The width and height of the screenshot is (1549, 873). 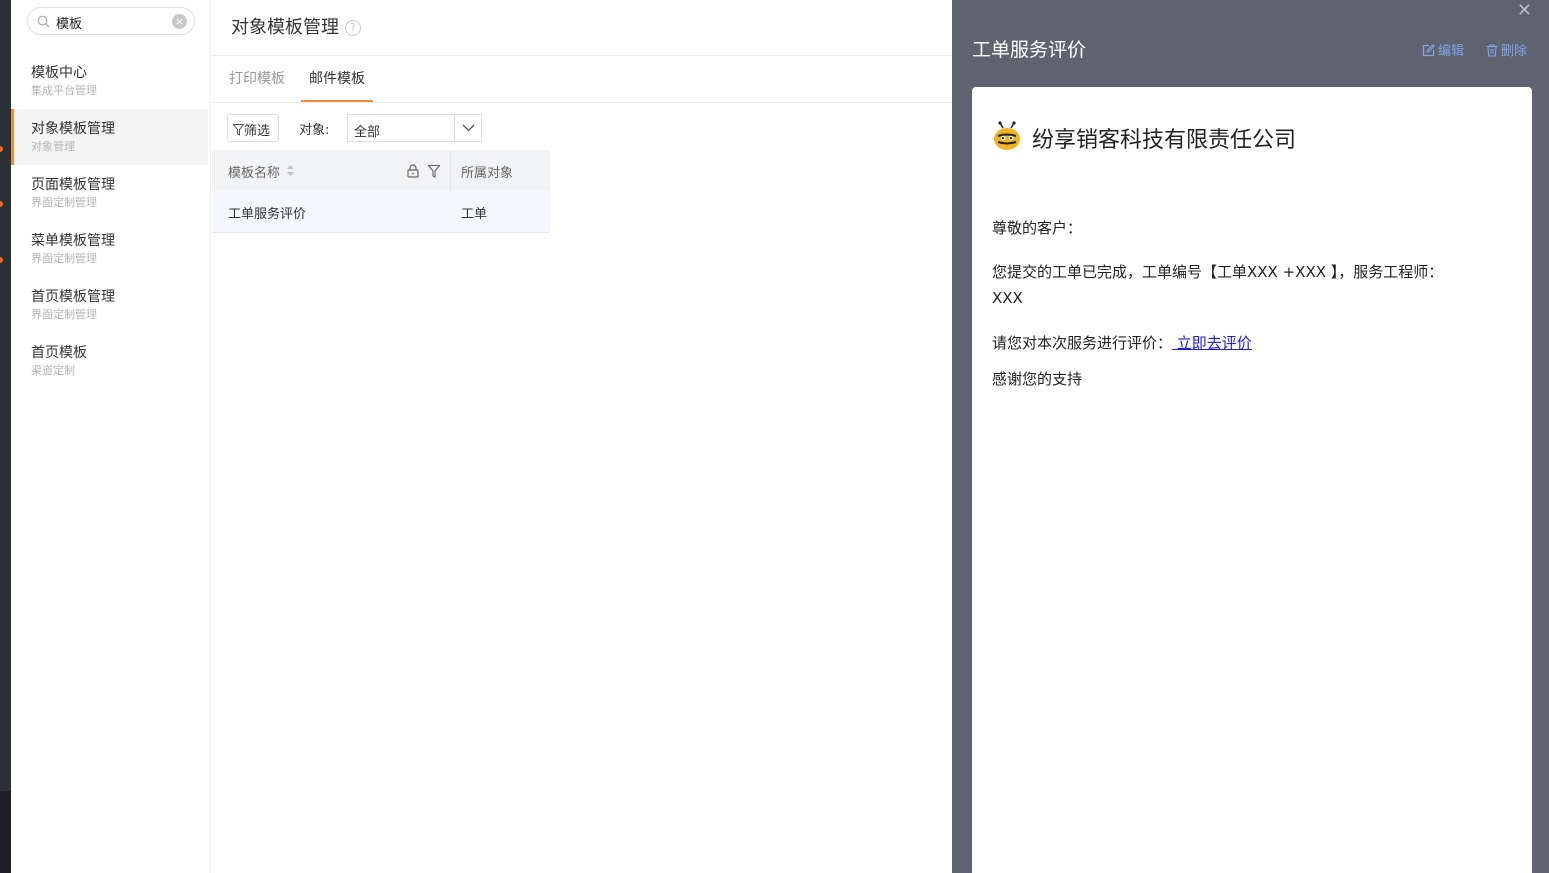 What do you see at coordinates (381, 170) in the screenshot?
I see `table-header: 模板名称 所属对象` at bounding box center [381, 170].